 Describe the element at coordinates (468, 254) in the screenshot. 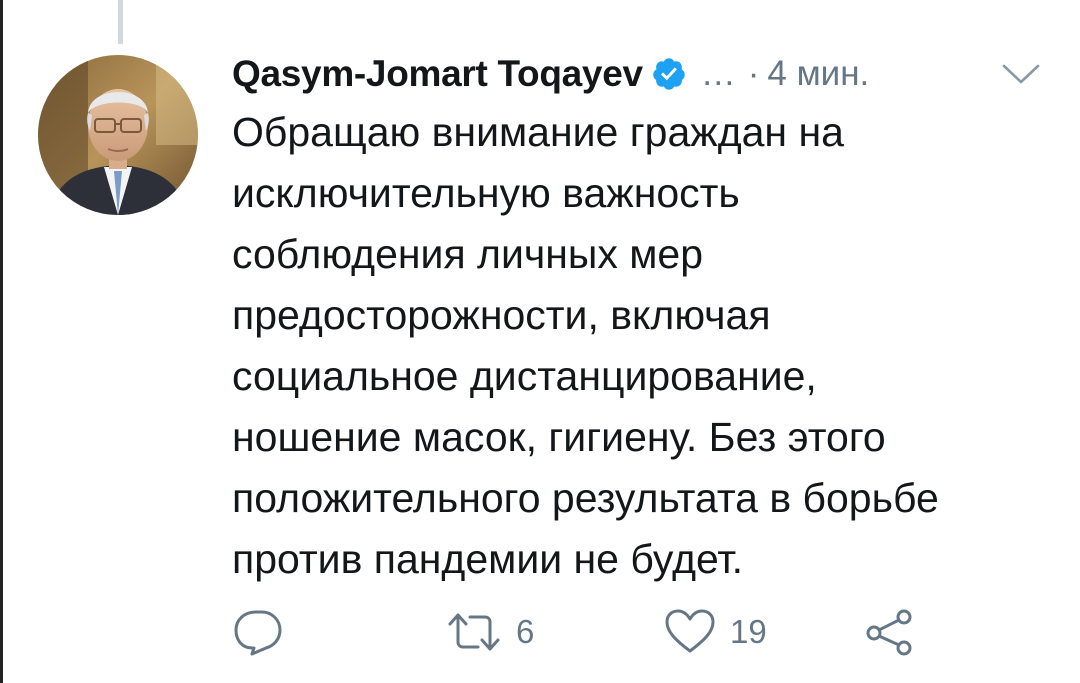

I see `tweet-text-line: соблюдения личных мер` at that location.